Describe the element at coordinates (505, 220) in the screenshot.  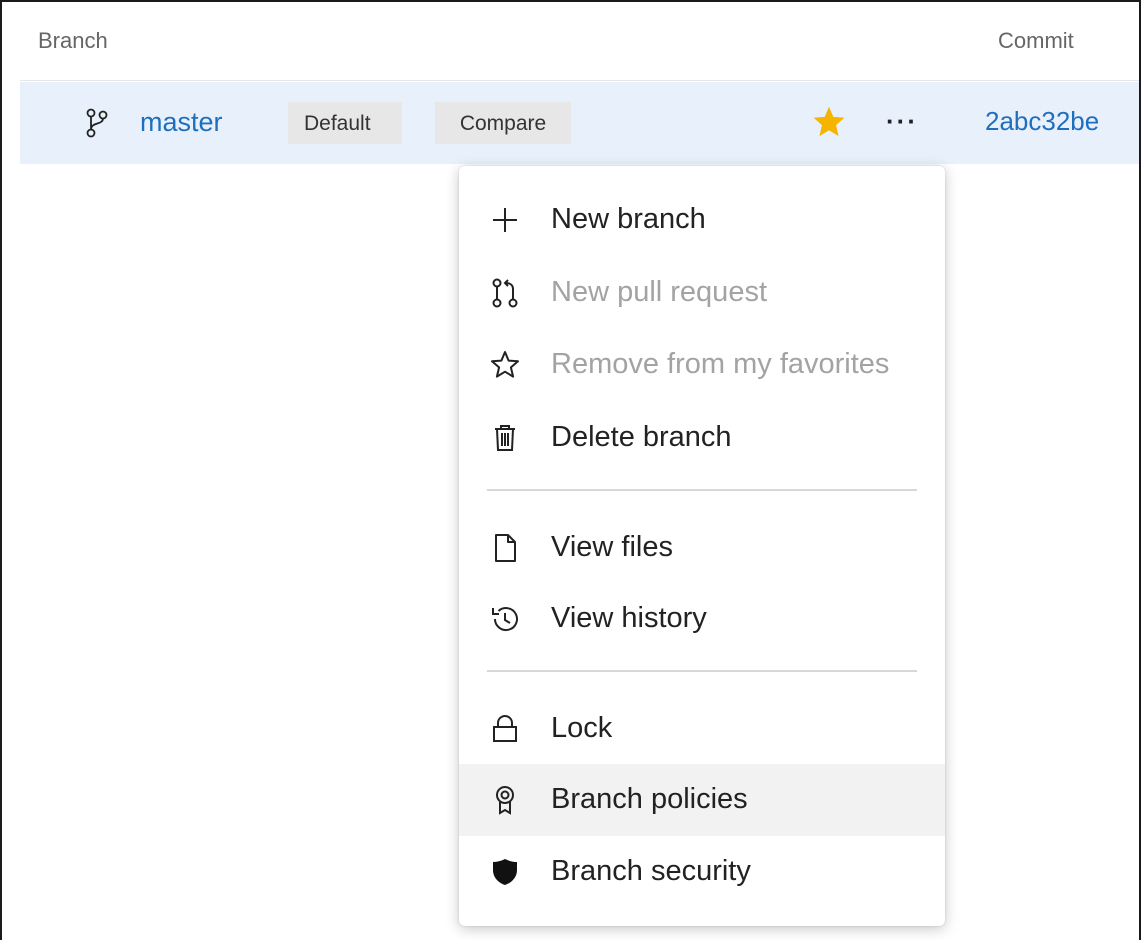
I see `plus-icon` at that location.